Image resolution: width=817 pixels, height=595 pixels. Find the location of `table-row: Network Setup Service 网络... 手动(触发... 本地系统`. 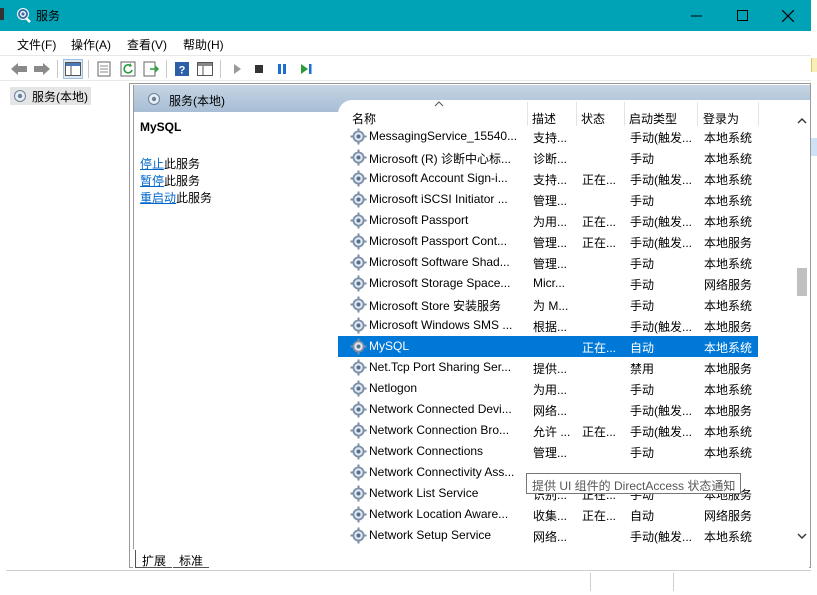

table-row: Network Setup Service 网络... 手动(触发... 本地系统 is located at coordinates (548, 535).